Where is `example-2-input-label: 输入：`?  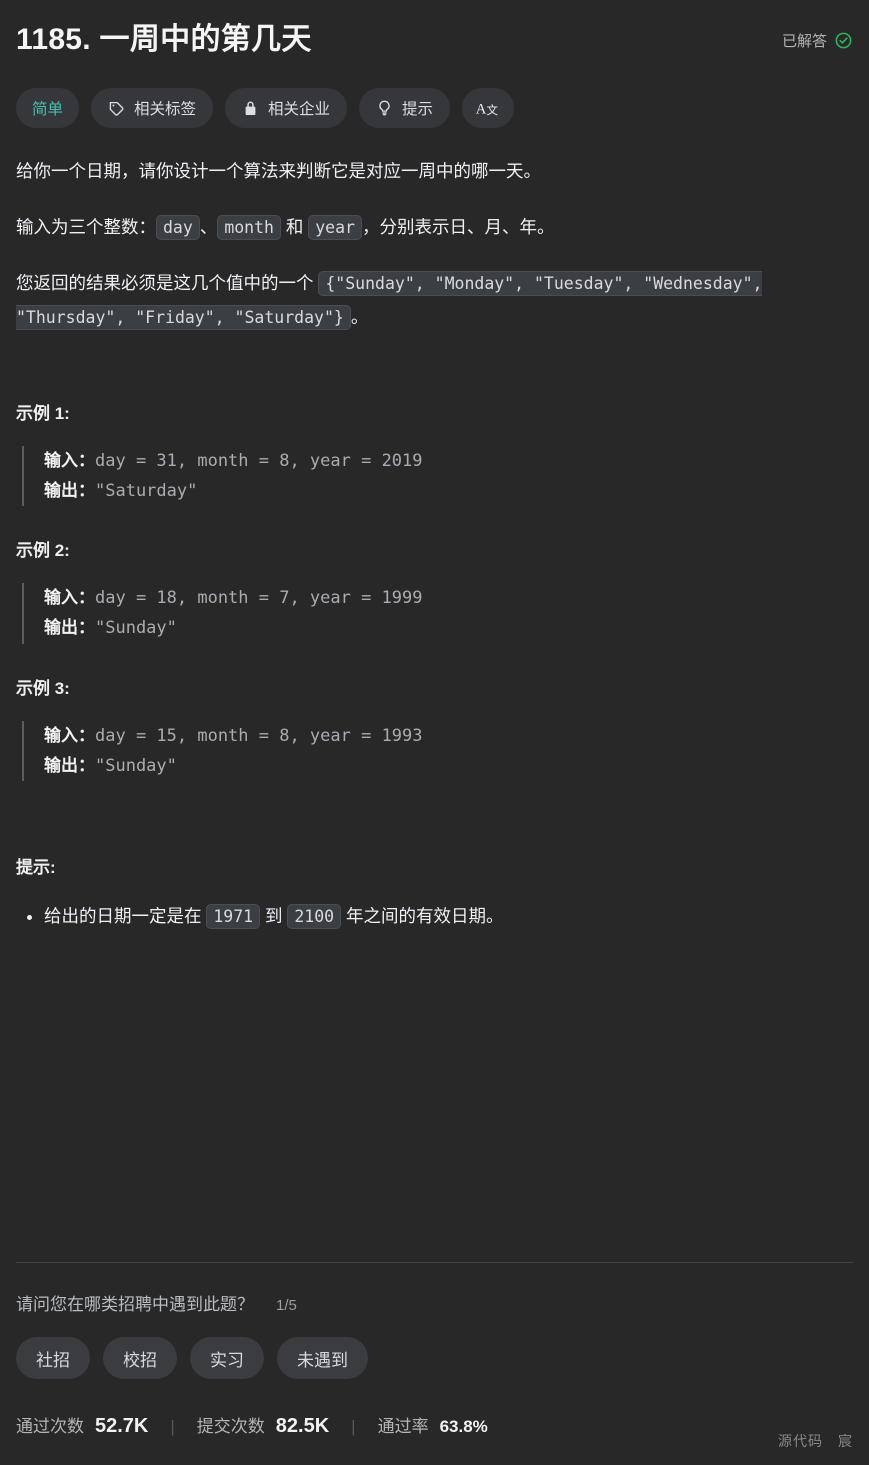 example-2-input-label: 输入： is located at coordinates (69, 598).